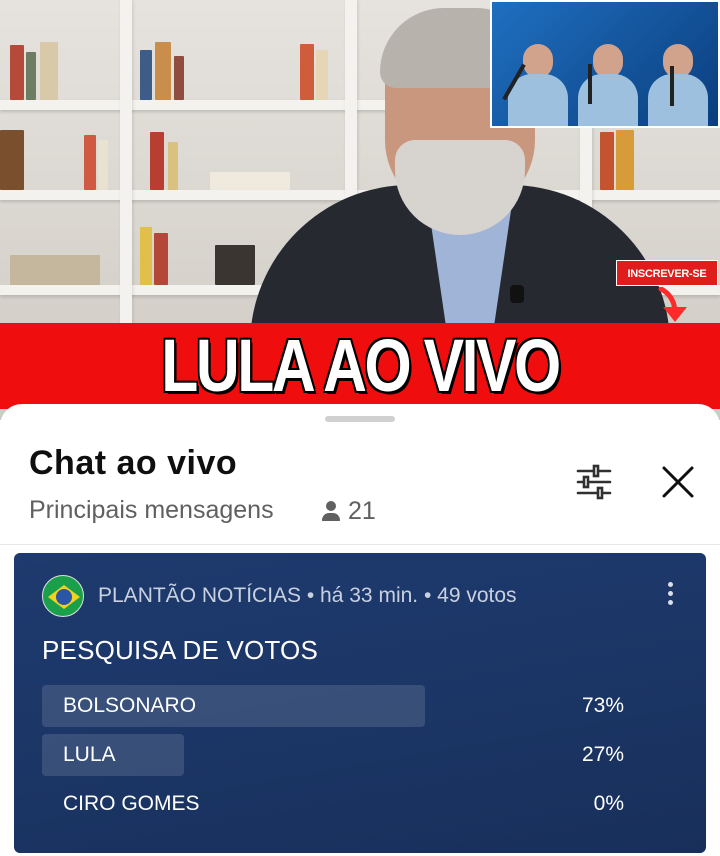 The width and height of the screenshot is (720, 856). Describe the element at coordinates (360, 544) in the screenshot. I see `divider` at that location.